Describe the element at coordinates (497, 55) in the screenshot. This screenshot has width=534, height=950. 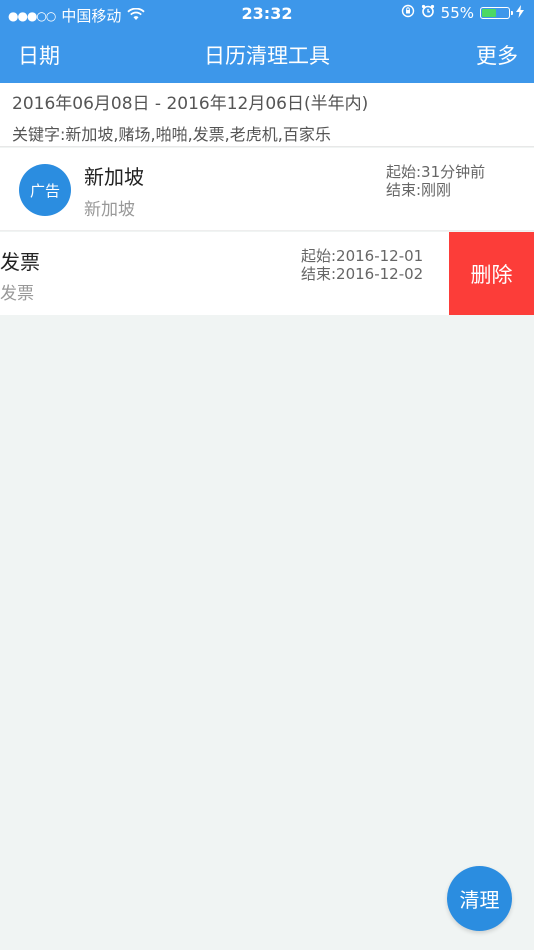
I see `more-button: 更多` at that location.